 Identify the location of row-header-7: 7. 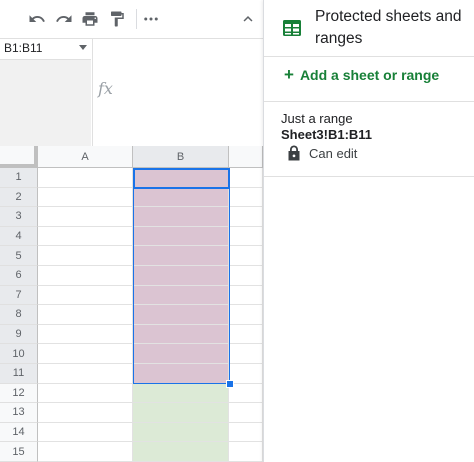
(19, 295).